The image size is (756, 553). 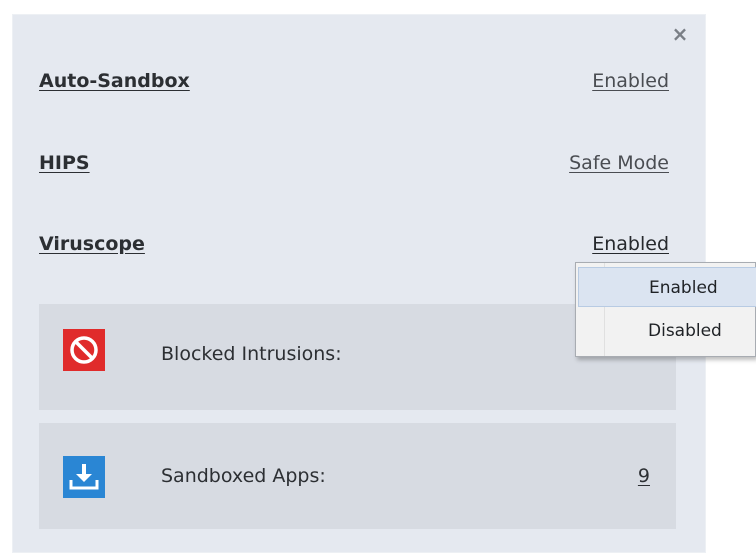 I want to click on blocked-icon, so click(x=84, y=350).